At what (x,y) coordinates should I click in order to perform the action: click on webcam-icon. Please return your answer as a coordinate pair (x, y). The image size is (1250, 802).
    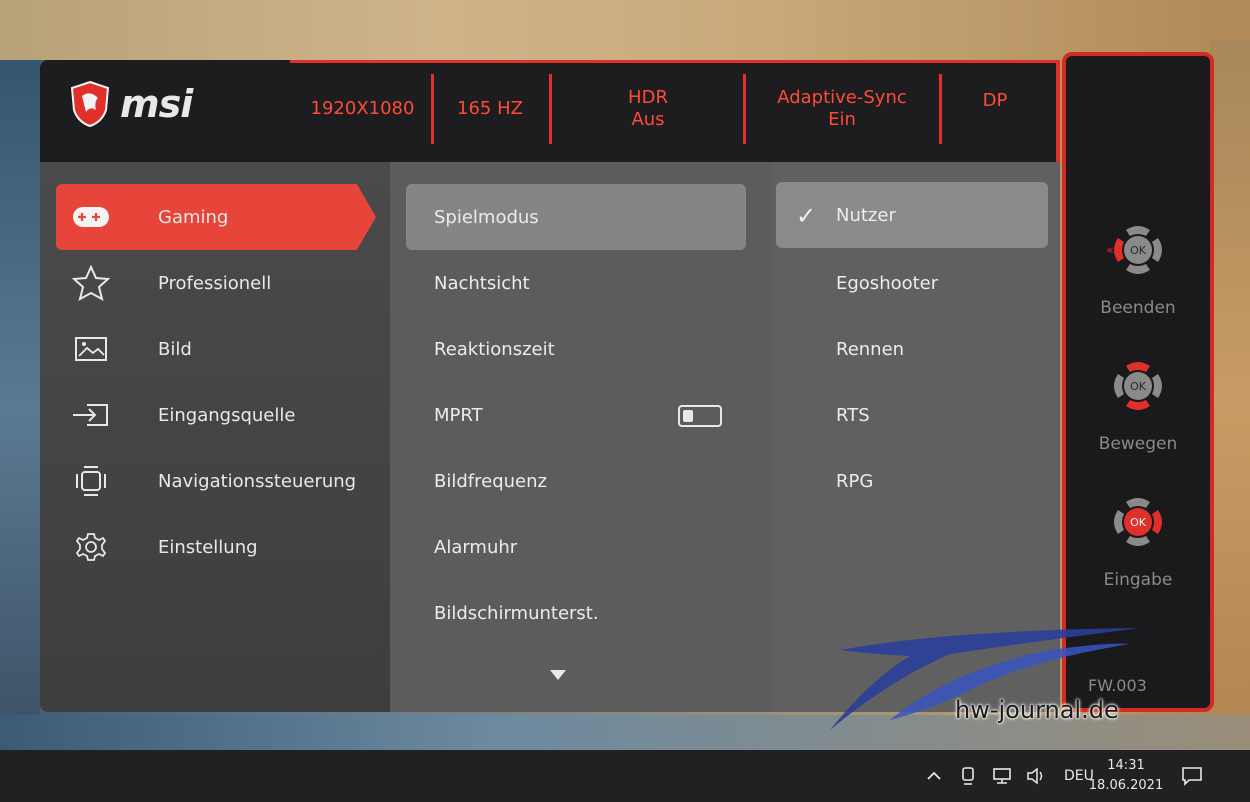
    Looking at the image, I should click on (968, 776).